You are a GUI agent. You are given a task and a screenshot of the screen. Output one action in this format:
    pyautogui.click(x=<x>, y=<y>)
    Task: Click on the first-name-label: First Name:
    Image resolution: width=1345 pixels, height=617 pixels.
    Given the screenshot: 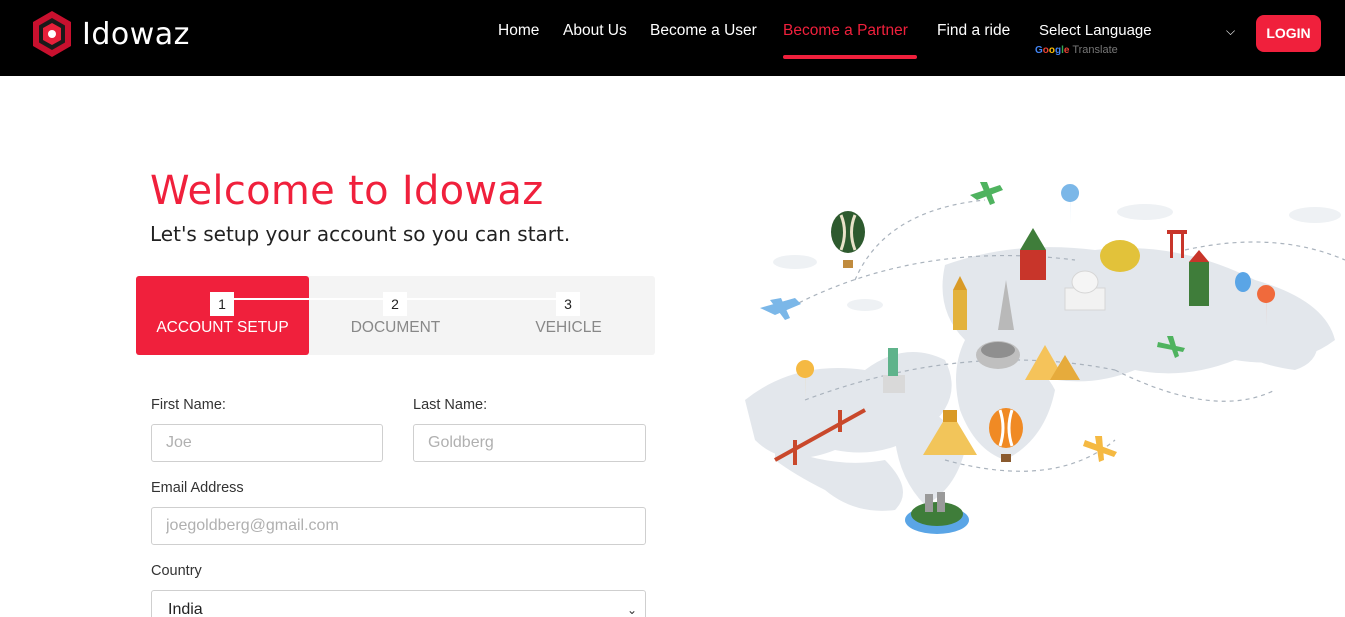 What is the action you would take?
    pyautogui.click(x=188, y=405)
    